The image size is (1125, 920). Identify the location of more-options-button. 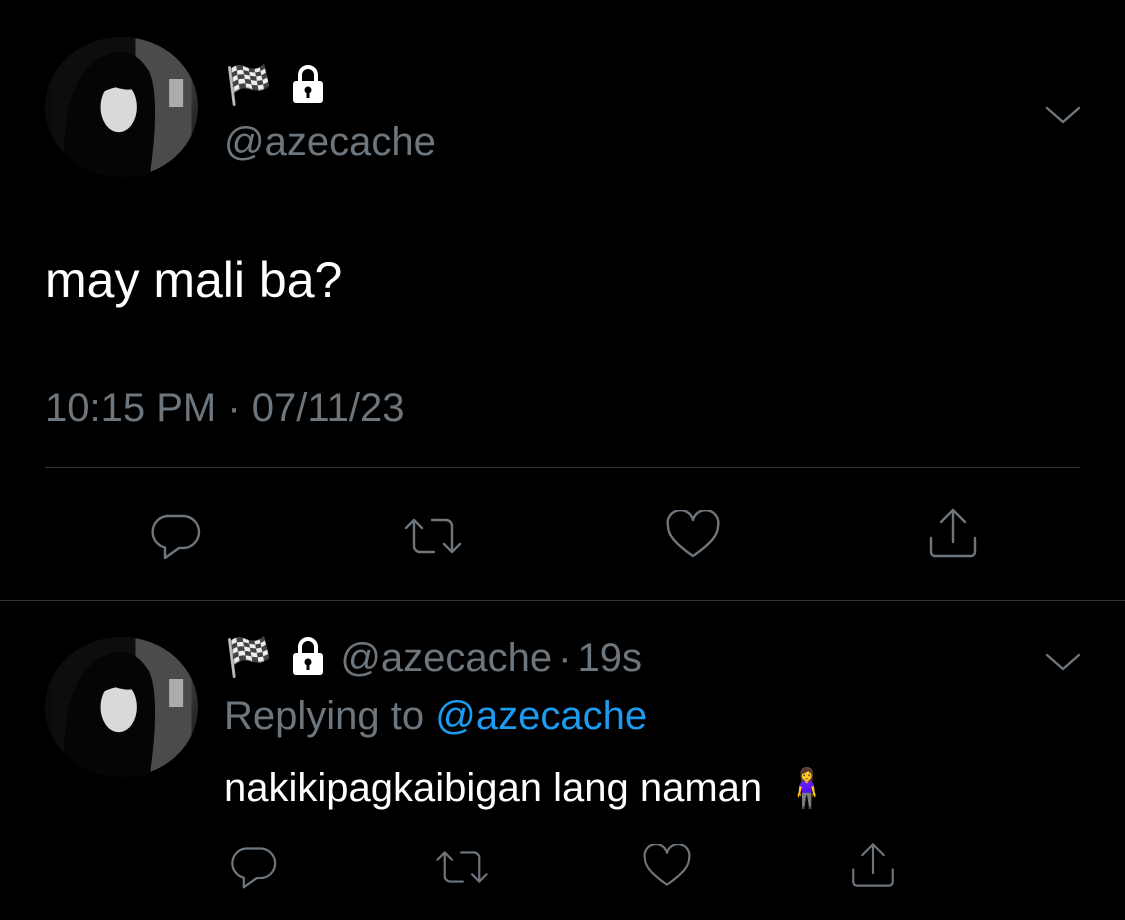
(1063, 115).